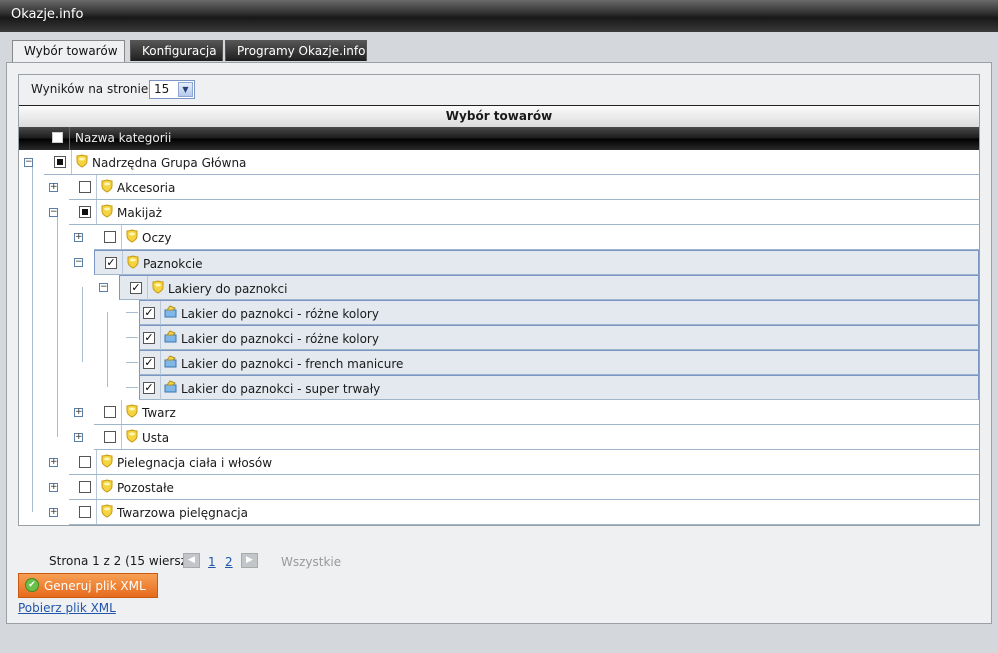  Describe the element at coordinates (67, 608) in the screenshot. I see `download-xml-link: Pobierz plik XML` at that location.